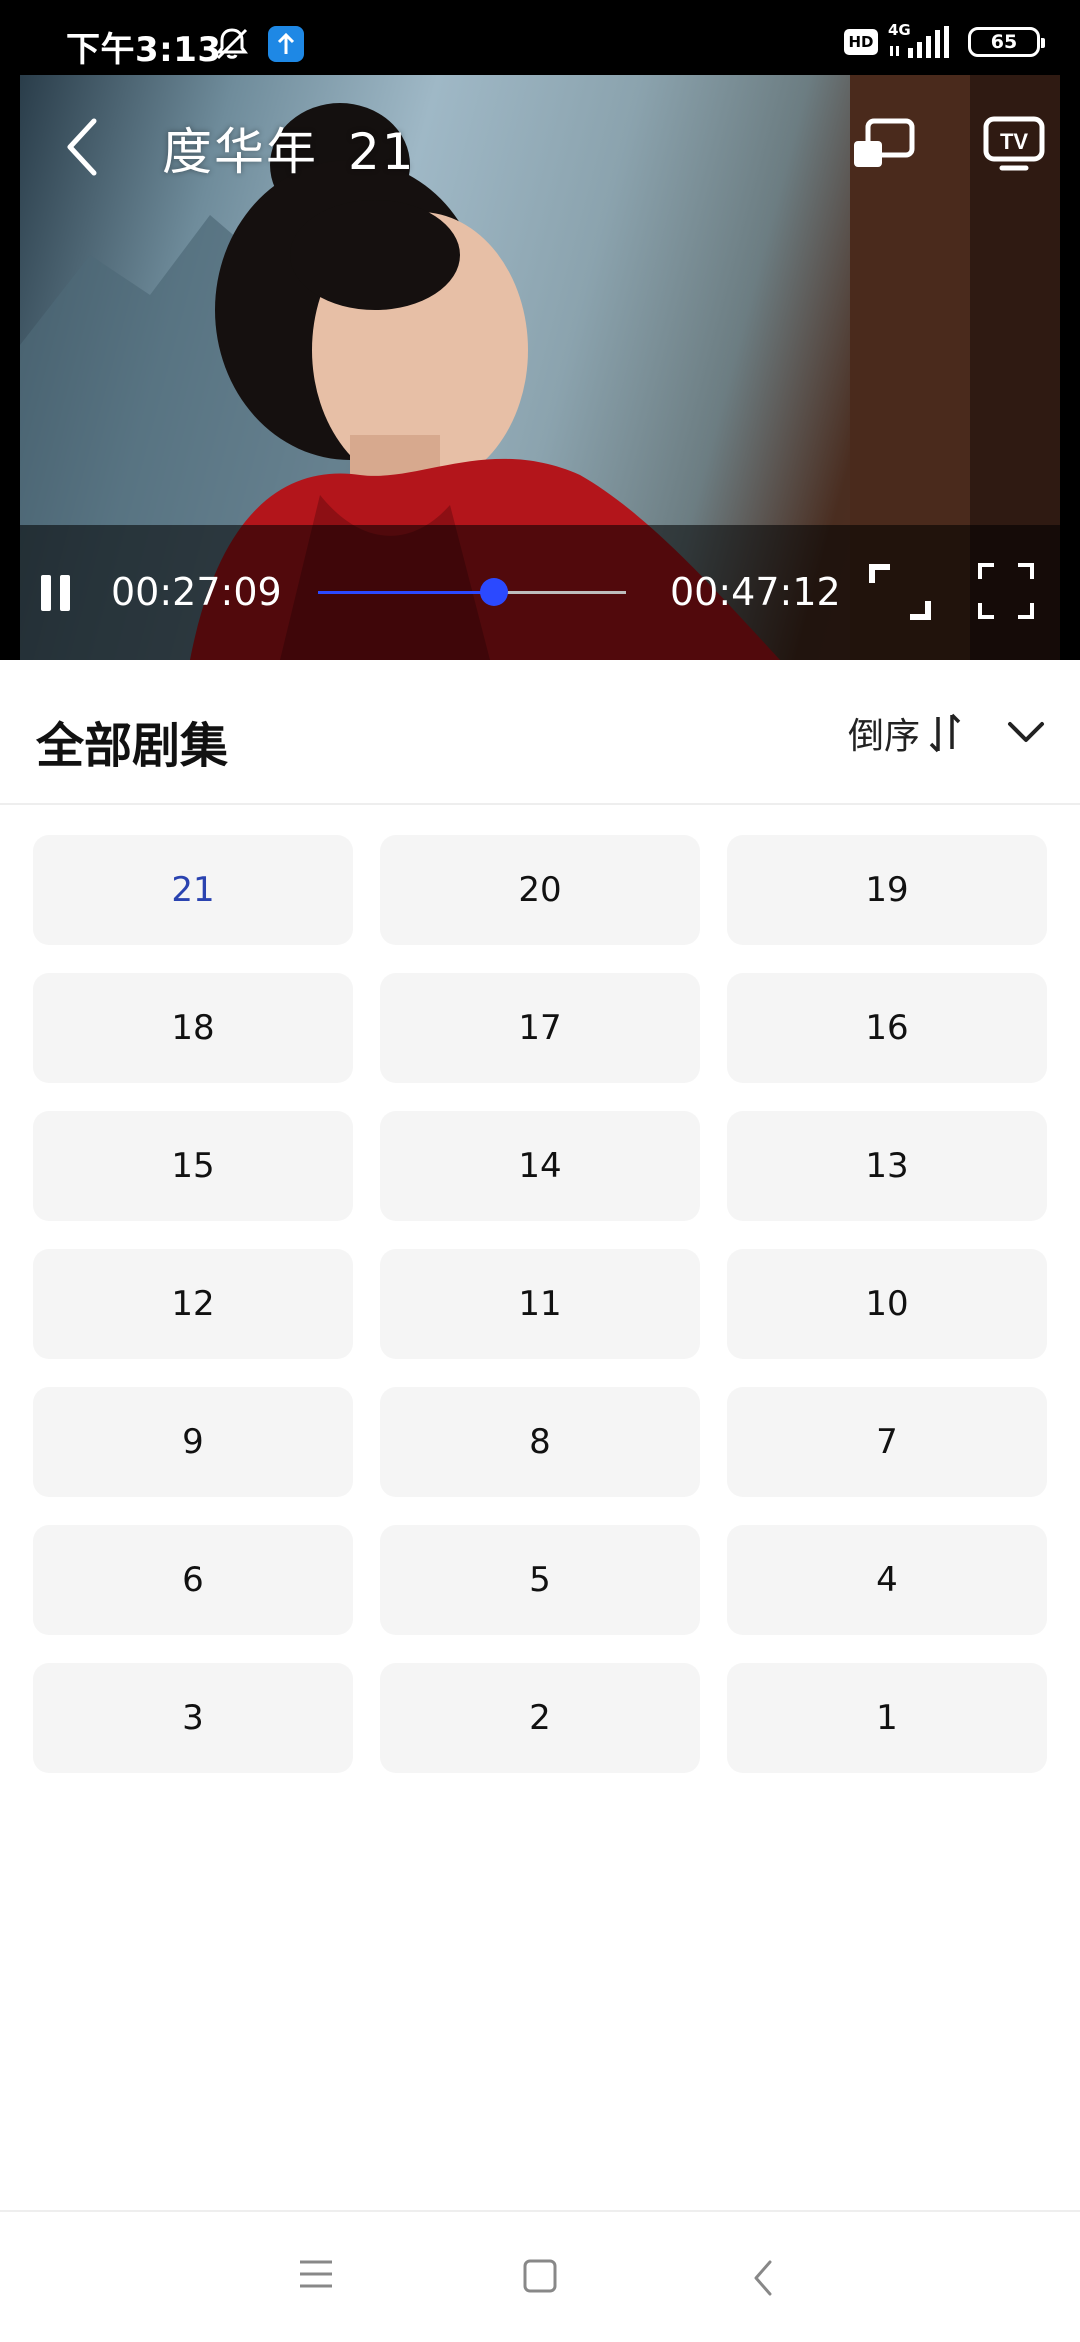 Image resolution: width=1080 pixels, height=2342 pixels. What do you see at coordinates (193, 1718) in the screenshot?
I see `episode-button: 3` at bounding box center [193, 1718].